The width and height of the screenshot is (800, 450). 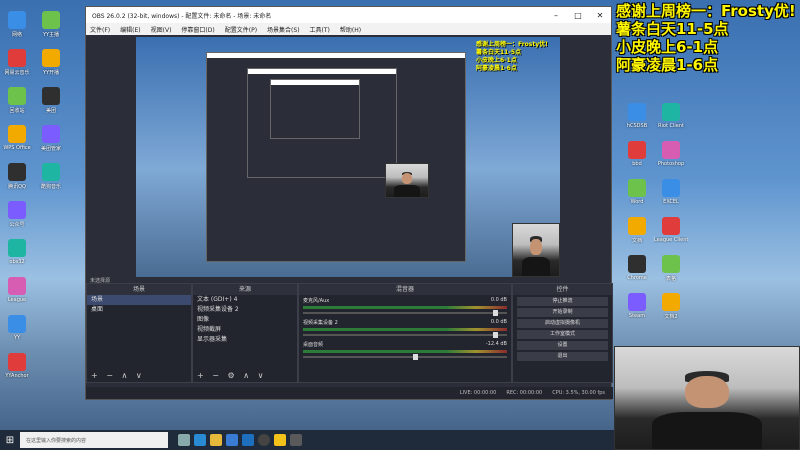 I want to click on desktop-right-shortcut: hCSDSB, so click(x=637, y=119).